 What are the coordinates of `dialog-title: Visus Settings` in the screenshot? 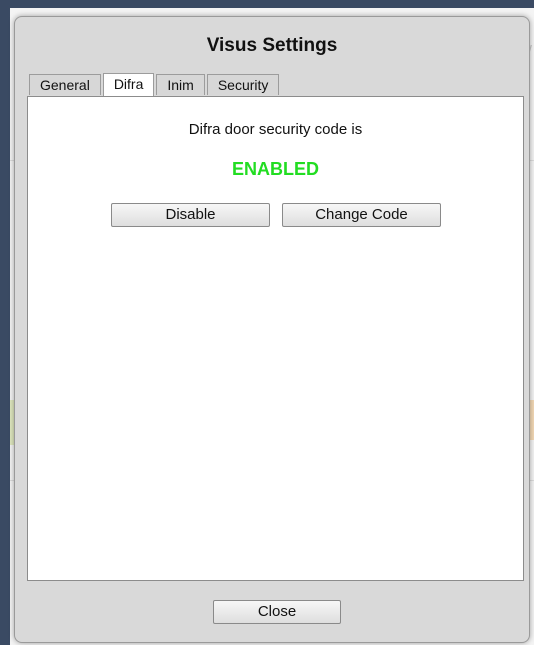 It's located at (272, 45).